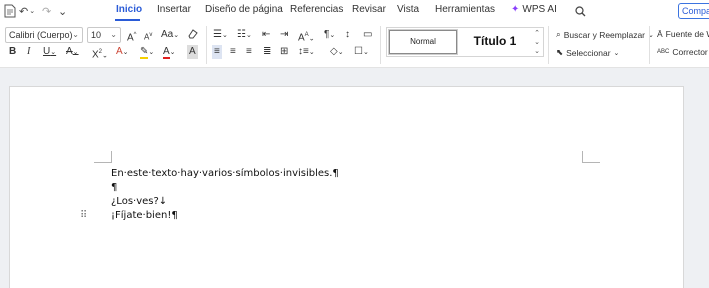  What do you see at coordinates (316, 9) in the screenshot?
I see `tab-referencias: Referencias` at bounding box center [316, 9].